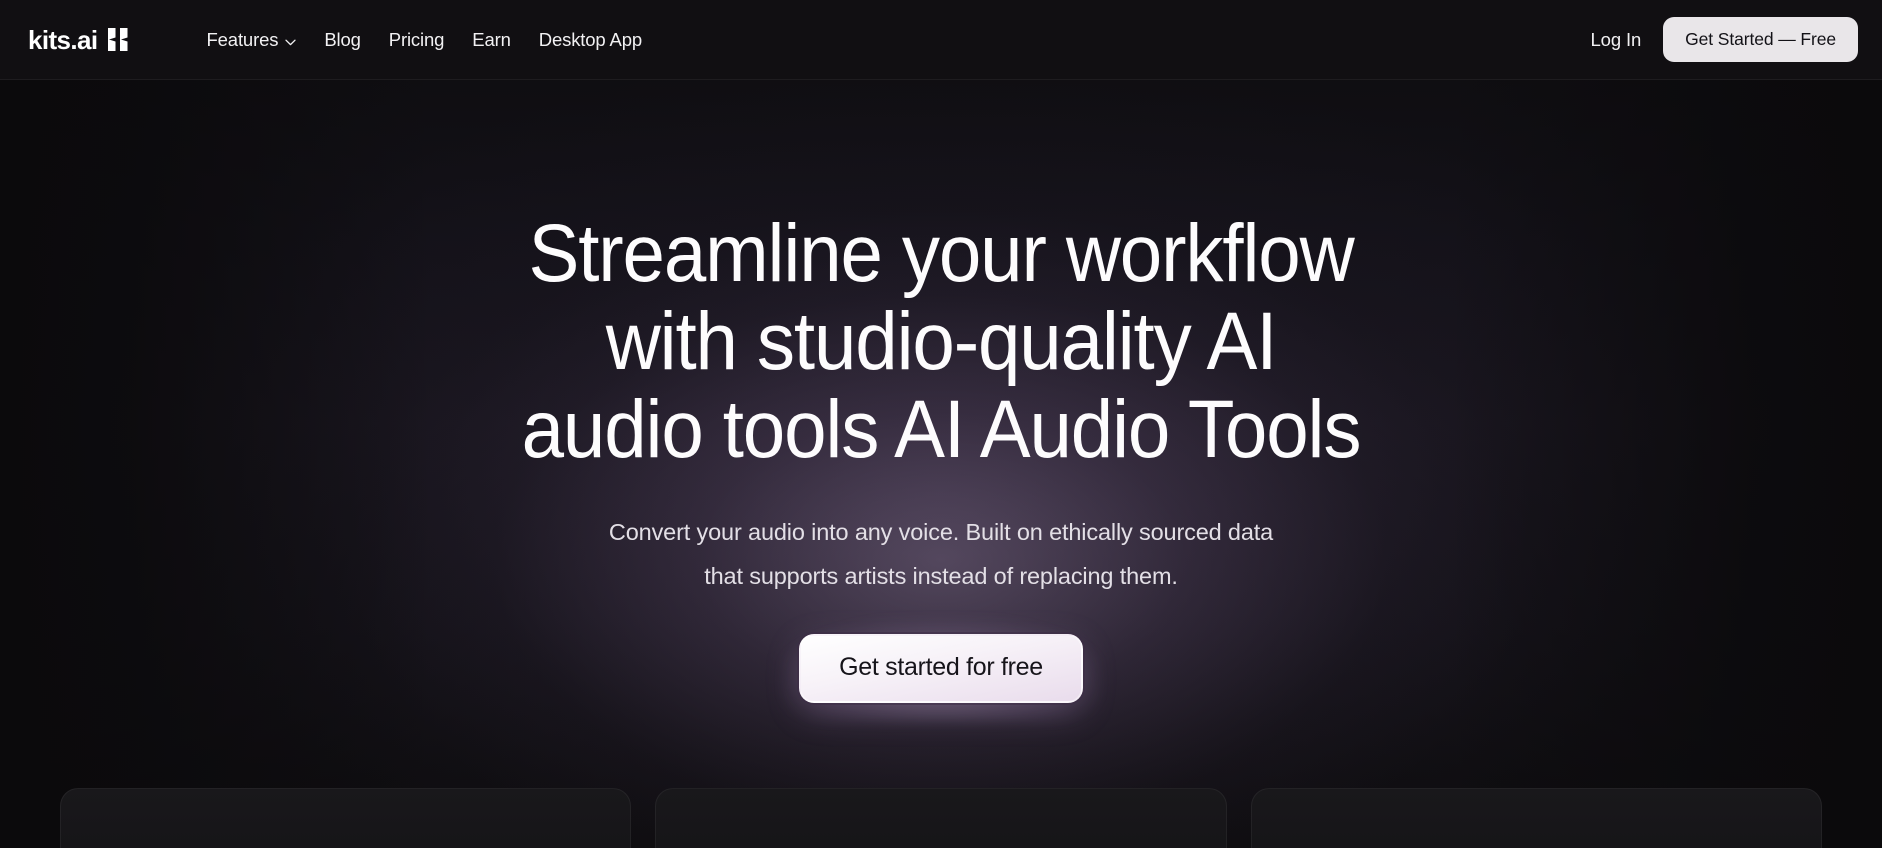 This screenshot has height=848, width=1882. I want to click on nav-right-group: Log In Get Started — Free, so click(1736, 39).